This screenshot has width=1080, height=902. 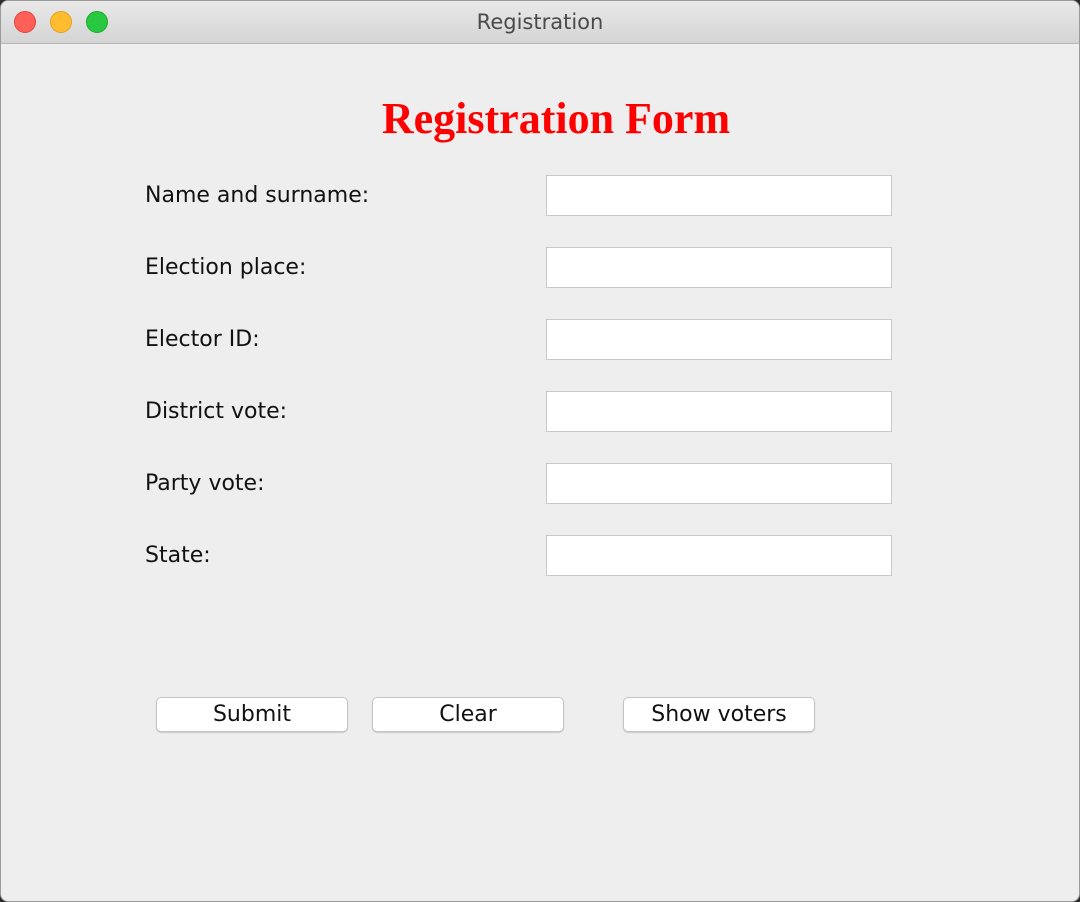 What do you see at coordinates (226, 267) in the screenshot?
I see `election-place-label: Election place:` at bounding box center [226, 267].